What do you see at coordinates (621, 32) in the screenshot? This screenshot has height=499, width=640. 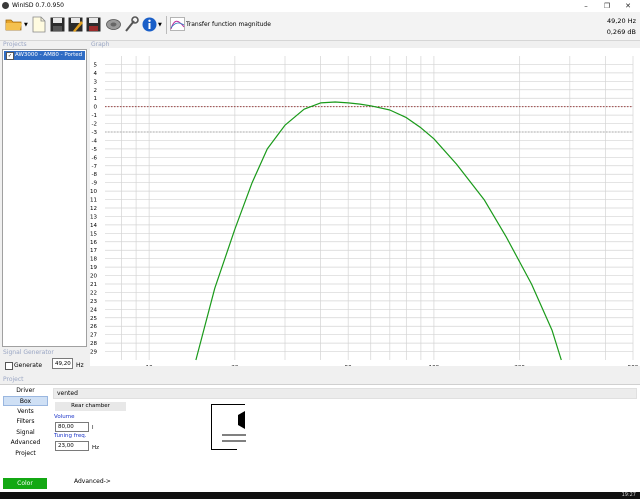 I see `level-readout: 0,269 dB` at bounding box center [621, 32].